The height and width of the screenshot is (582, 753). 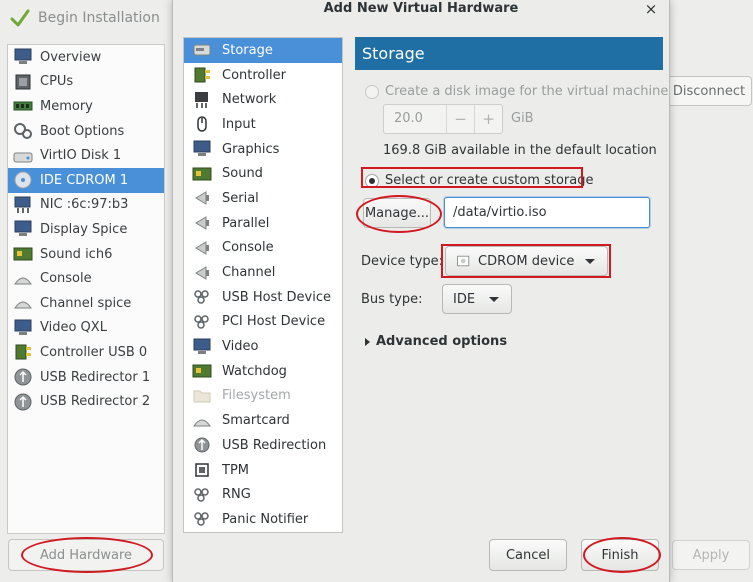 I want to click on watchdog-icon, so click(x=202, y=371).